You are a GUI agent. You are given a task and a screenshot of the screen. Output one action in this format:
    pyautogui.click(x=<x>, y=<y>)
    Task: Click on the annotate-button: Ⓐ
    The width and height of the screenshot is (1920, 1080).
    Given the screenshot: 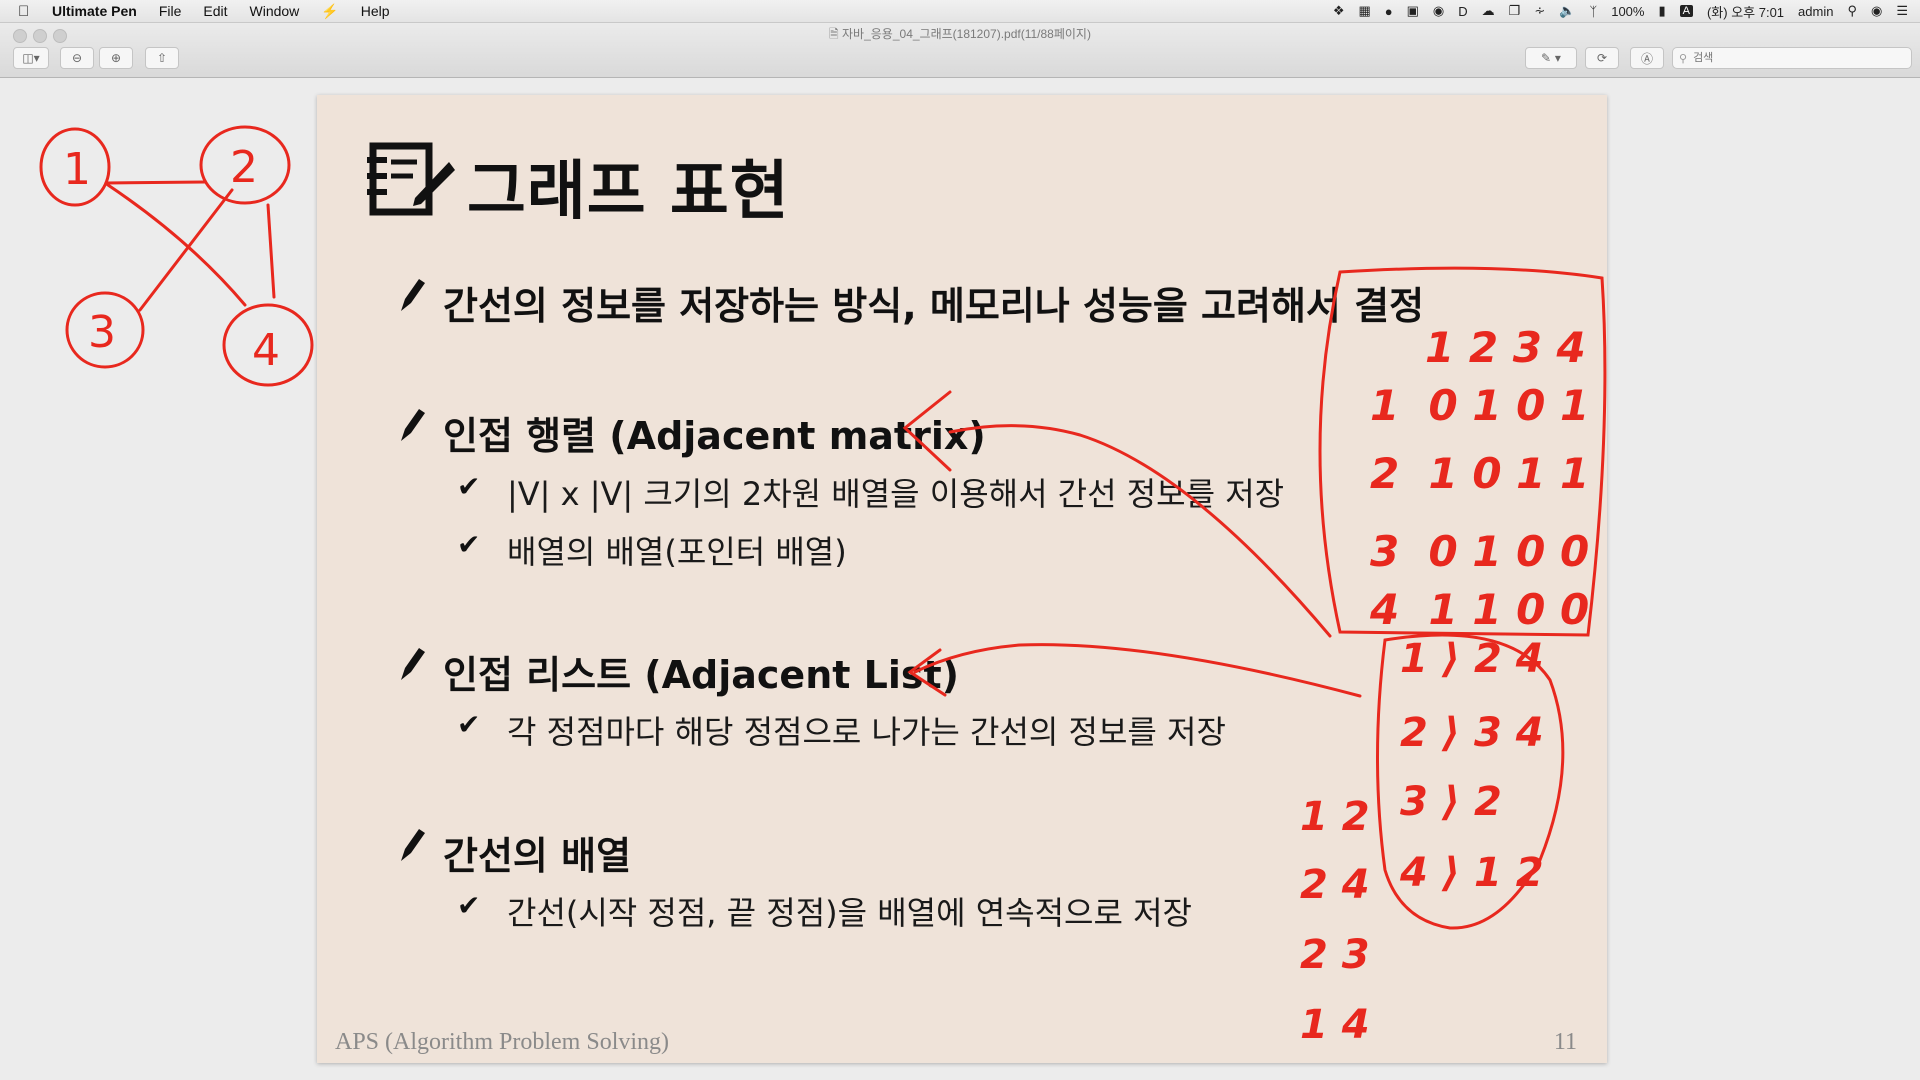 What is the action you would take?
    pyautogui.click(x=1647, y=58)
    